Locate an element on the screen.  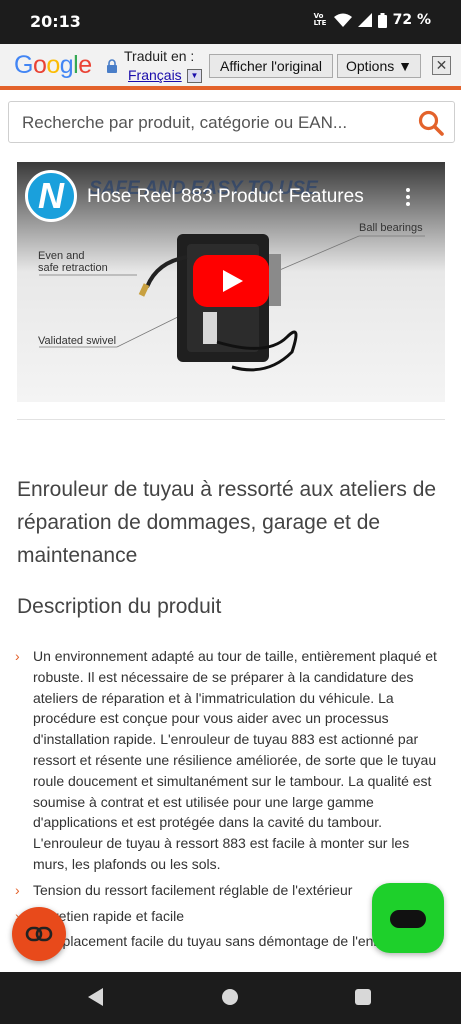
home-icon is located at coordinates (230, 997).